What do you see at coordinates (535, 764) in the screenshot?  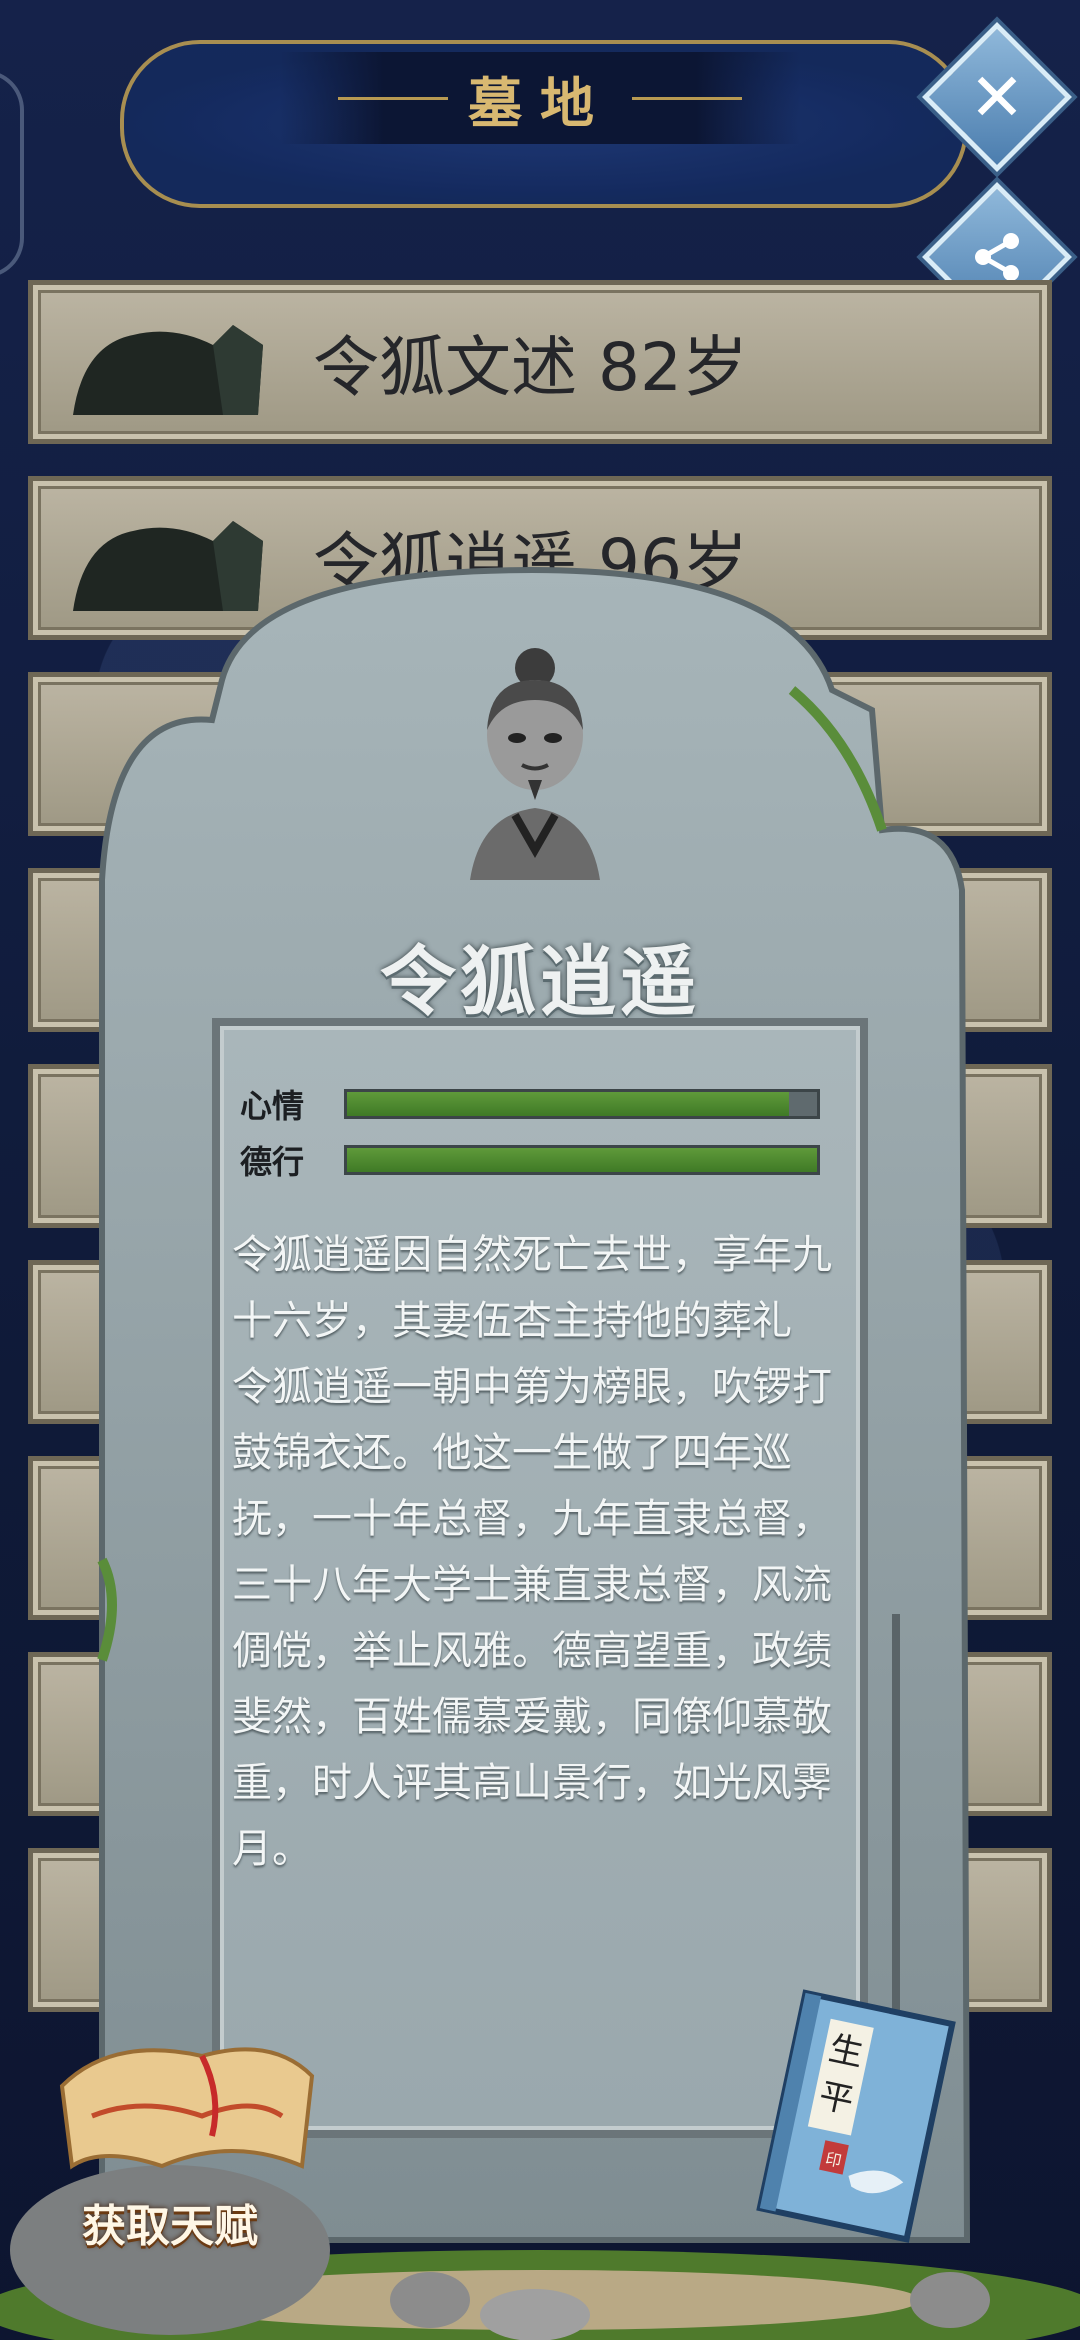 I see `avatar` at bounding box center [535, 764].